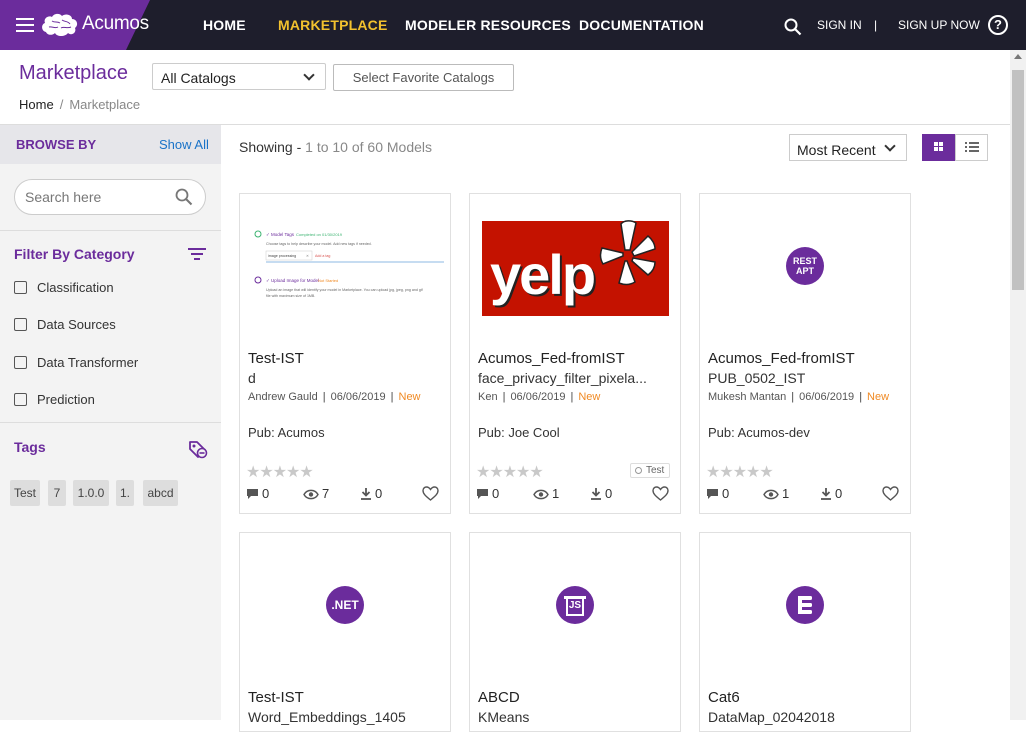 The width and height of the screenshot is (1026, 732). I want to click on tag-chip: Test, so click(25, 493).